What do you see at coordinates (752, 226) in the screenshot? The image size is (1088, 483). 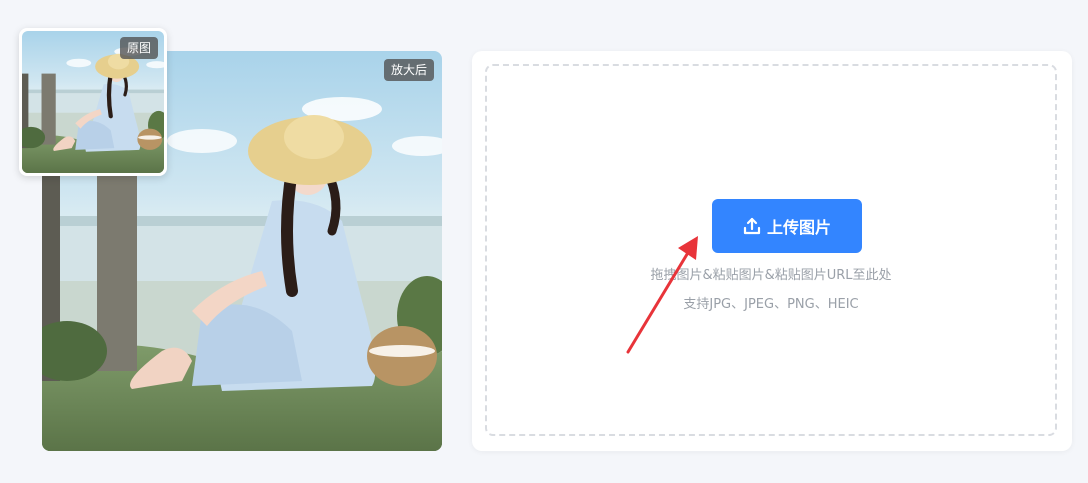 I see `upload-icon` at bounding box center [752, 226].